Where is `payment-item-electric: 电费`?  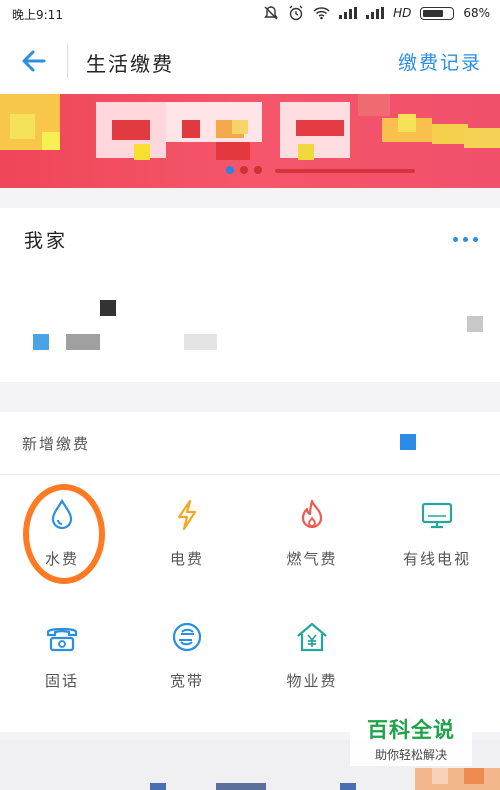
payment-item-electric: 电费 is located at coordinates (187, 548).